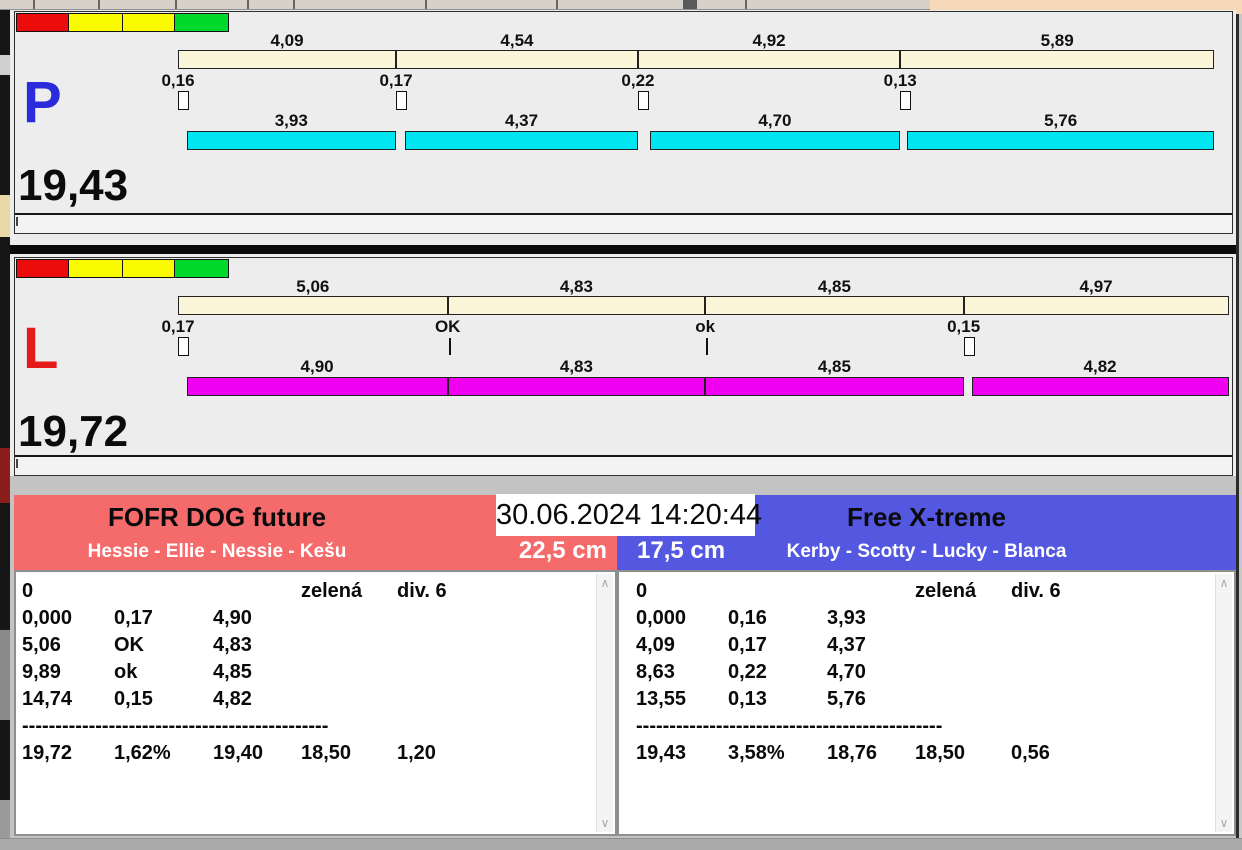 Image resolution: width=1242 pixels, height=850 pixels. What do you see at coordinates (291, 120) in the screenshot?
I see `dog-run-label: 3,93` at bounding box center [291, 120].